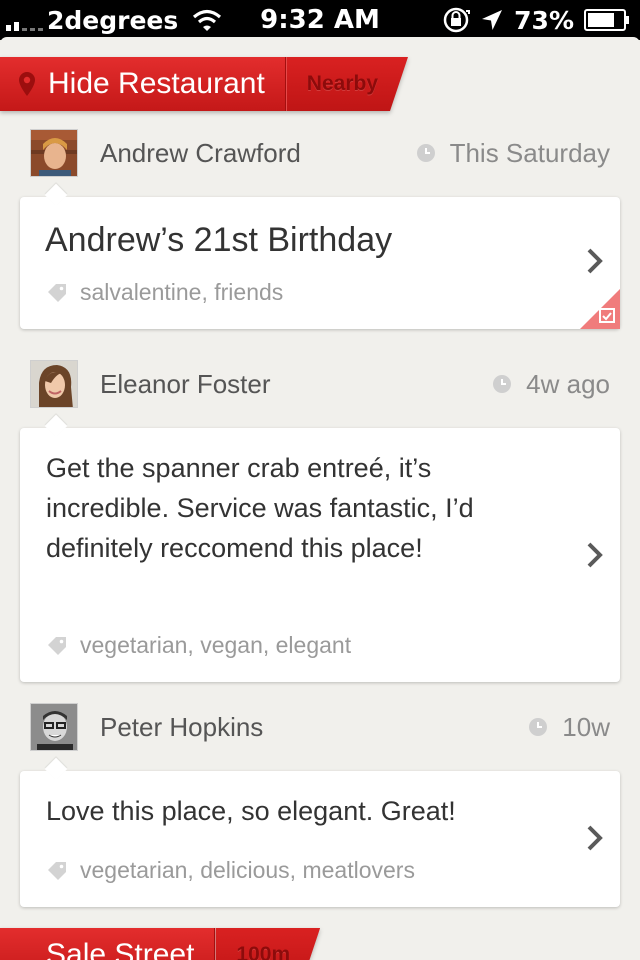  Describe the element at coordinates (347, 84) in the screenshot. I see `nearby-tag: Nearby` at that location.